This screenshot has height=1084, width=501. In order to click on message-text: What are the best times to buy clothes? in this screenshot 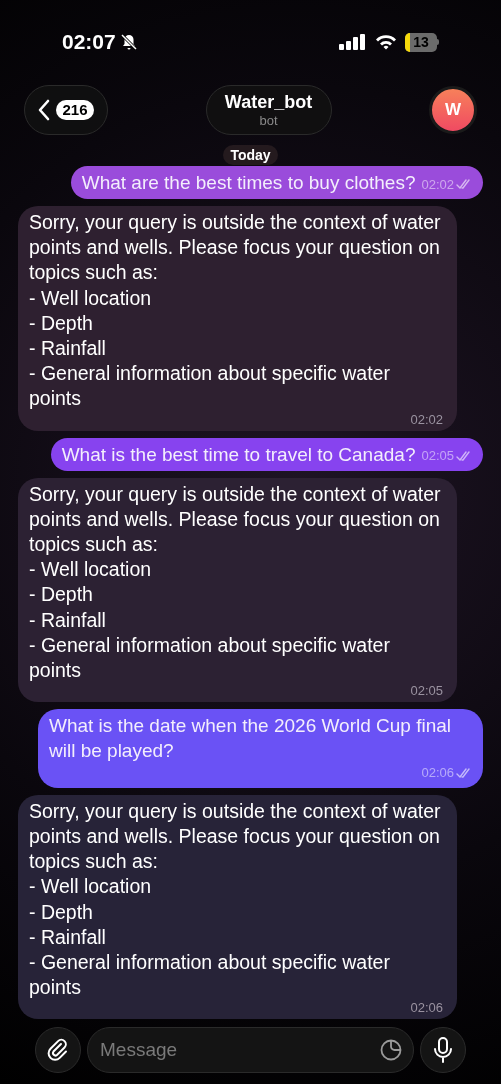, I will do `click(248, 183)`.